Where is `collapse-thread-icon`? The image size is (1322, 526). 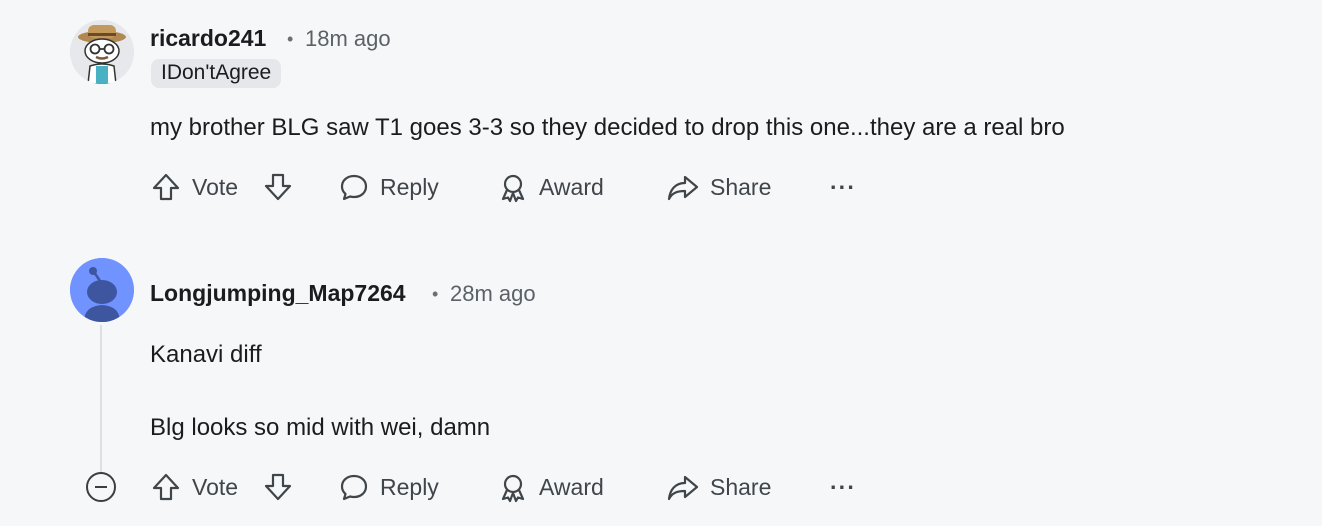
collapse-thread-icon is located at coordinates (101, 487).